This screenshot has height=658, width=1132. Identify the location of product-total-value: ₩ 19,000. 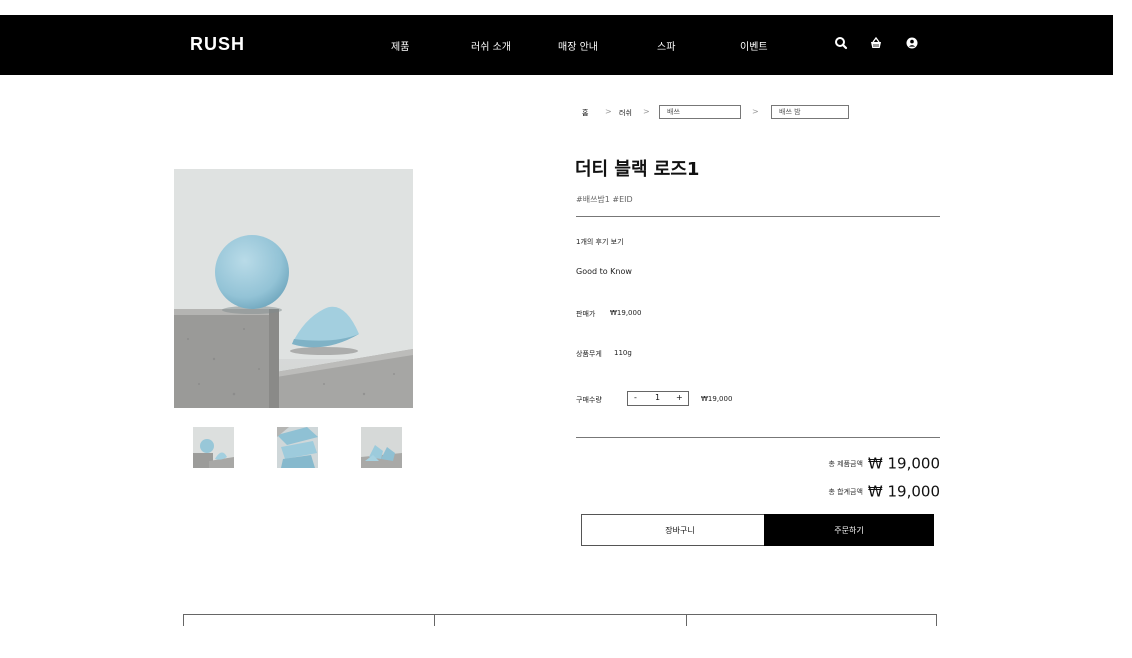
(903, 463).